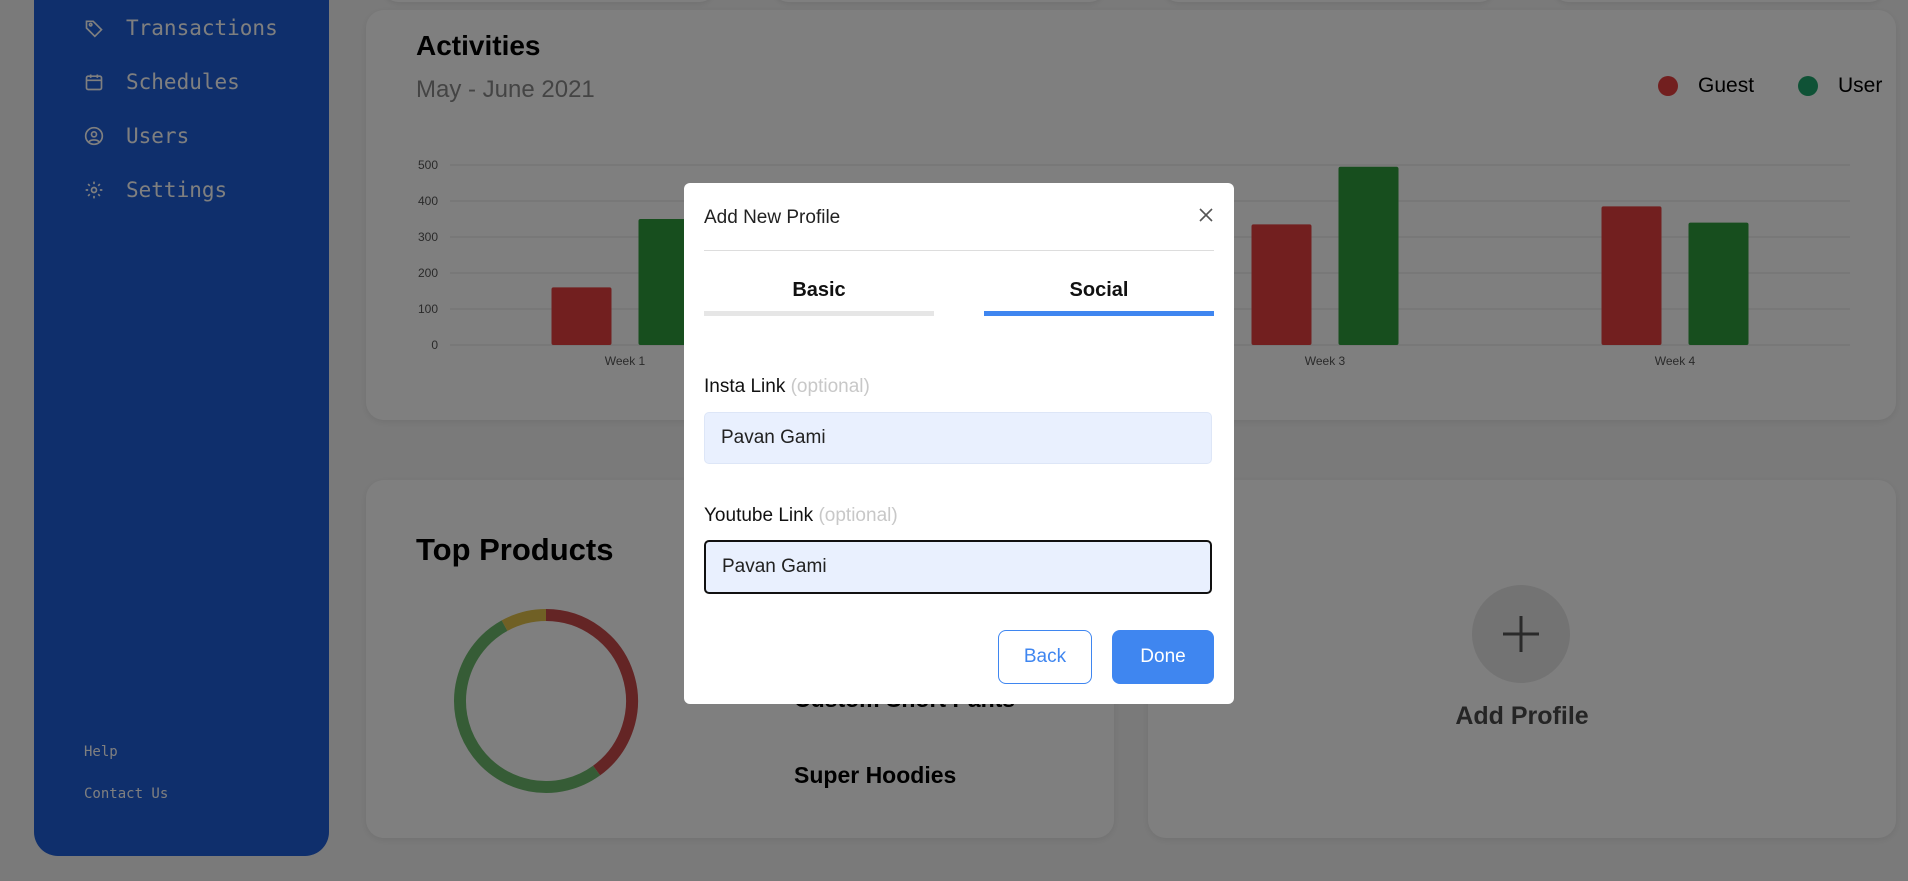 The height and width of the screenshot is (881, 1908). Describe the element at coordinates (759, 515) in the screenshot. I see `field-label-text: Youtube Link` at that location.